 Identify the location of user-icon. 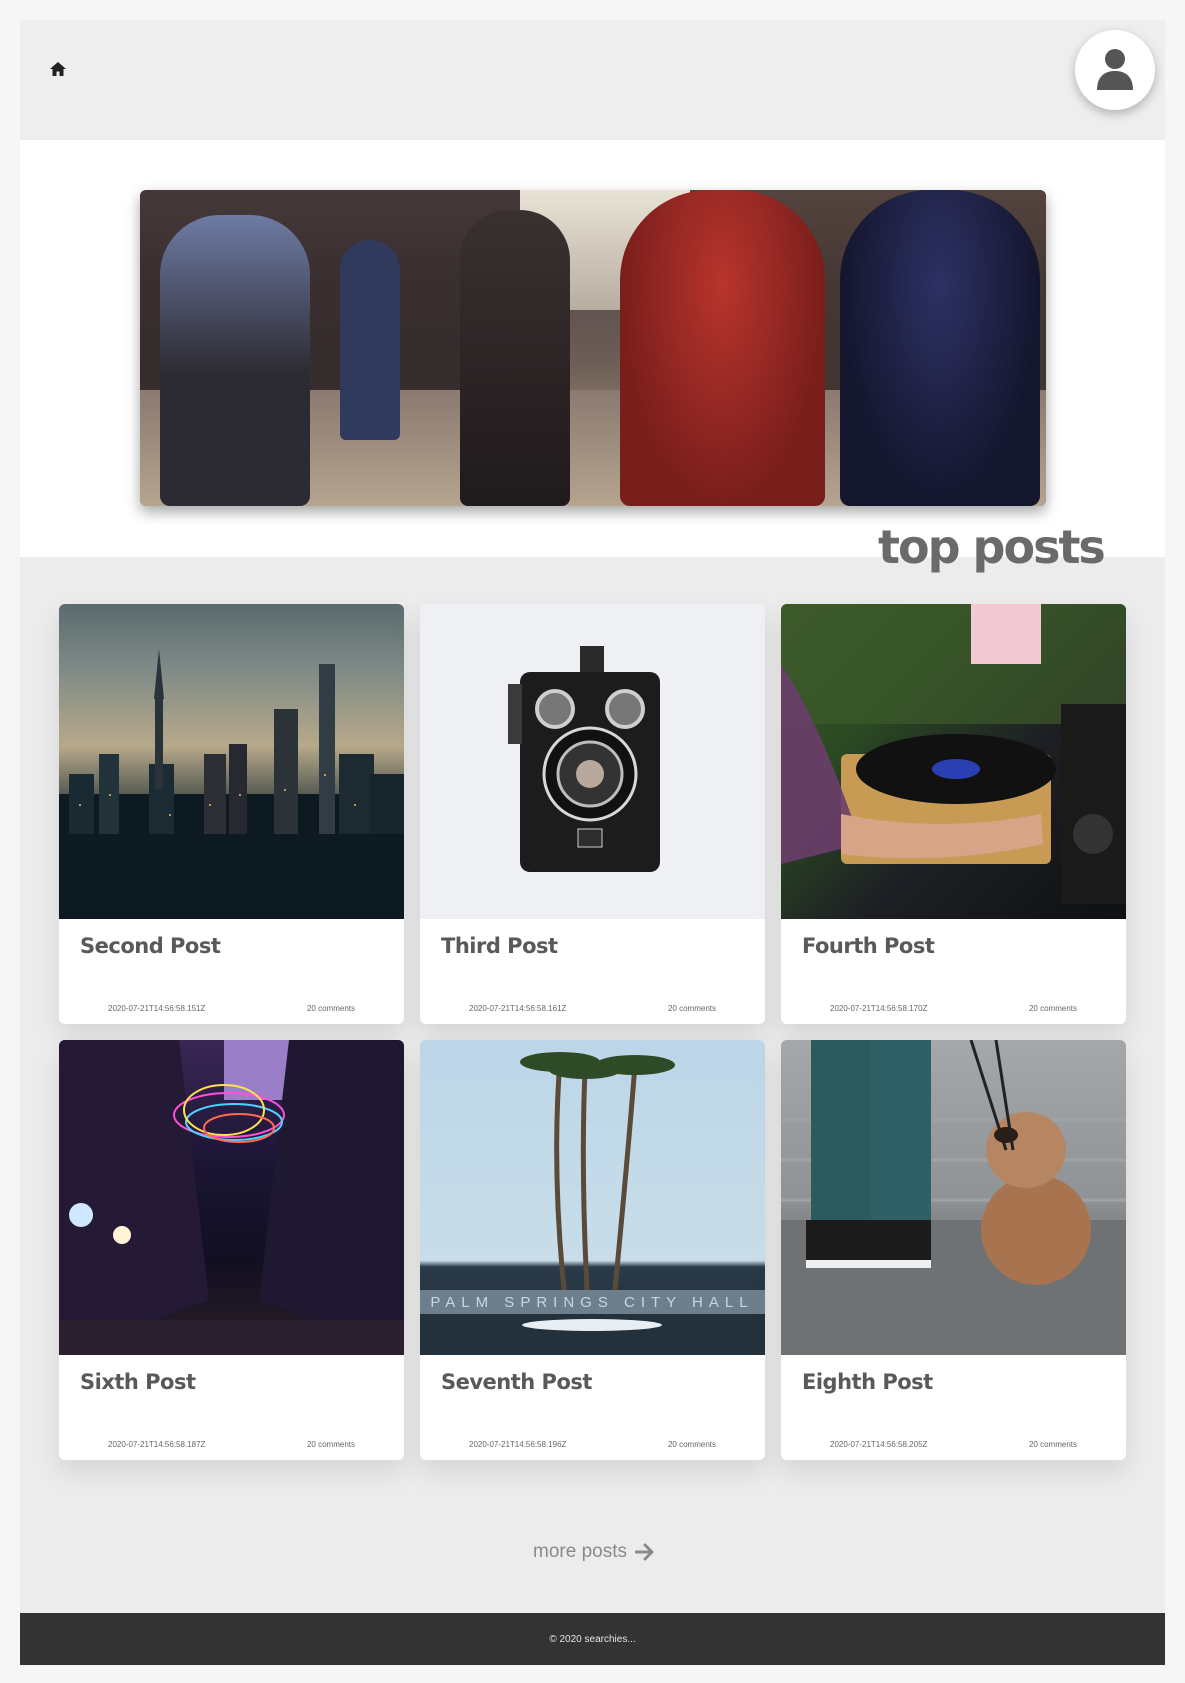
(1115, 69).